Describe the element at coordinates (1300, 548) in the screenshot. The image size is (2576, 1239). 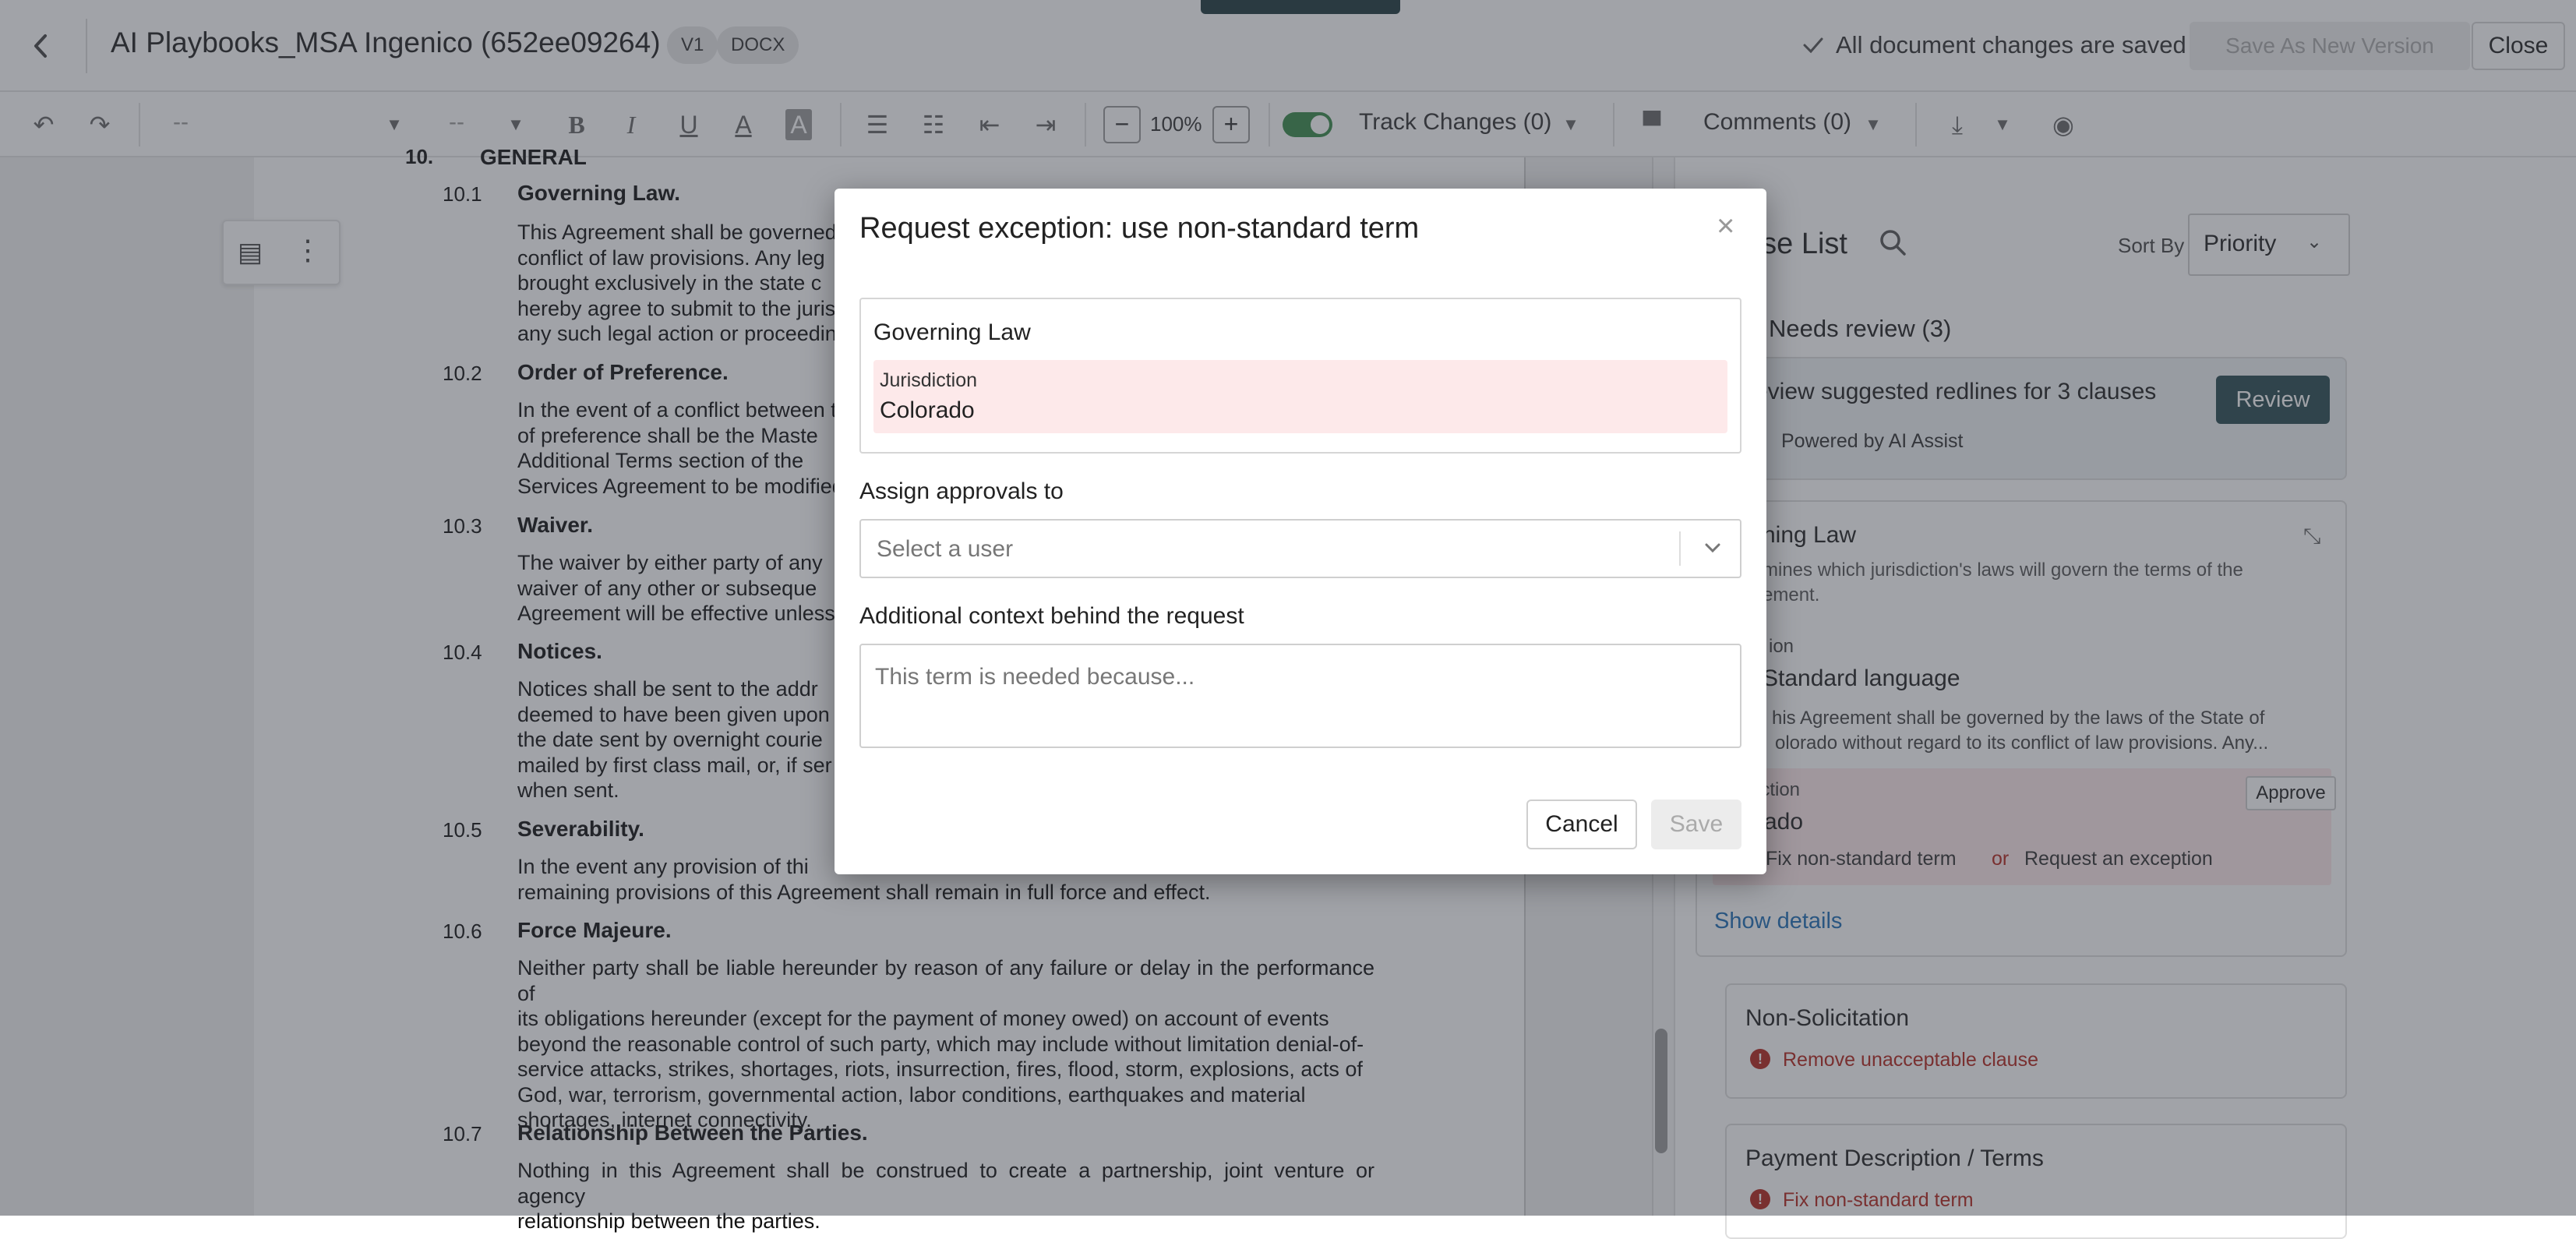
I see `assign-user-select: Select a user` at that location.